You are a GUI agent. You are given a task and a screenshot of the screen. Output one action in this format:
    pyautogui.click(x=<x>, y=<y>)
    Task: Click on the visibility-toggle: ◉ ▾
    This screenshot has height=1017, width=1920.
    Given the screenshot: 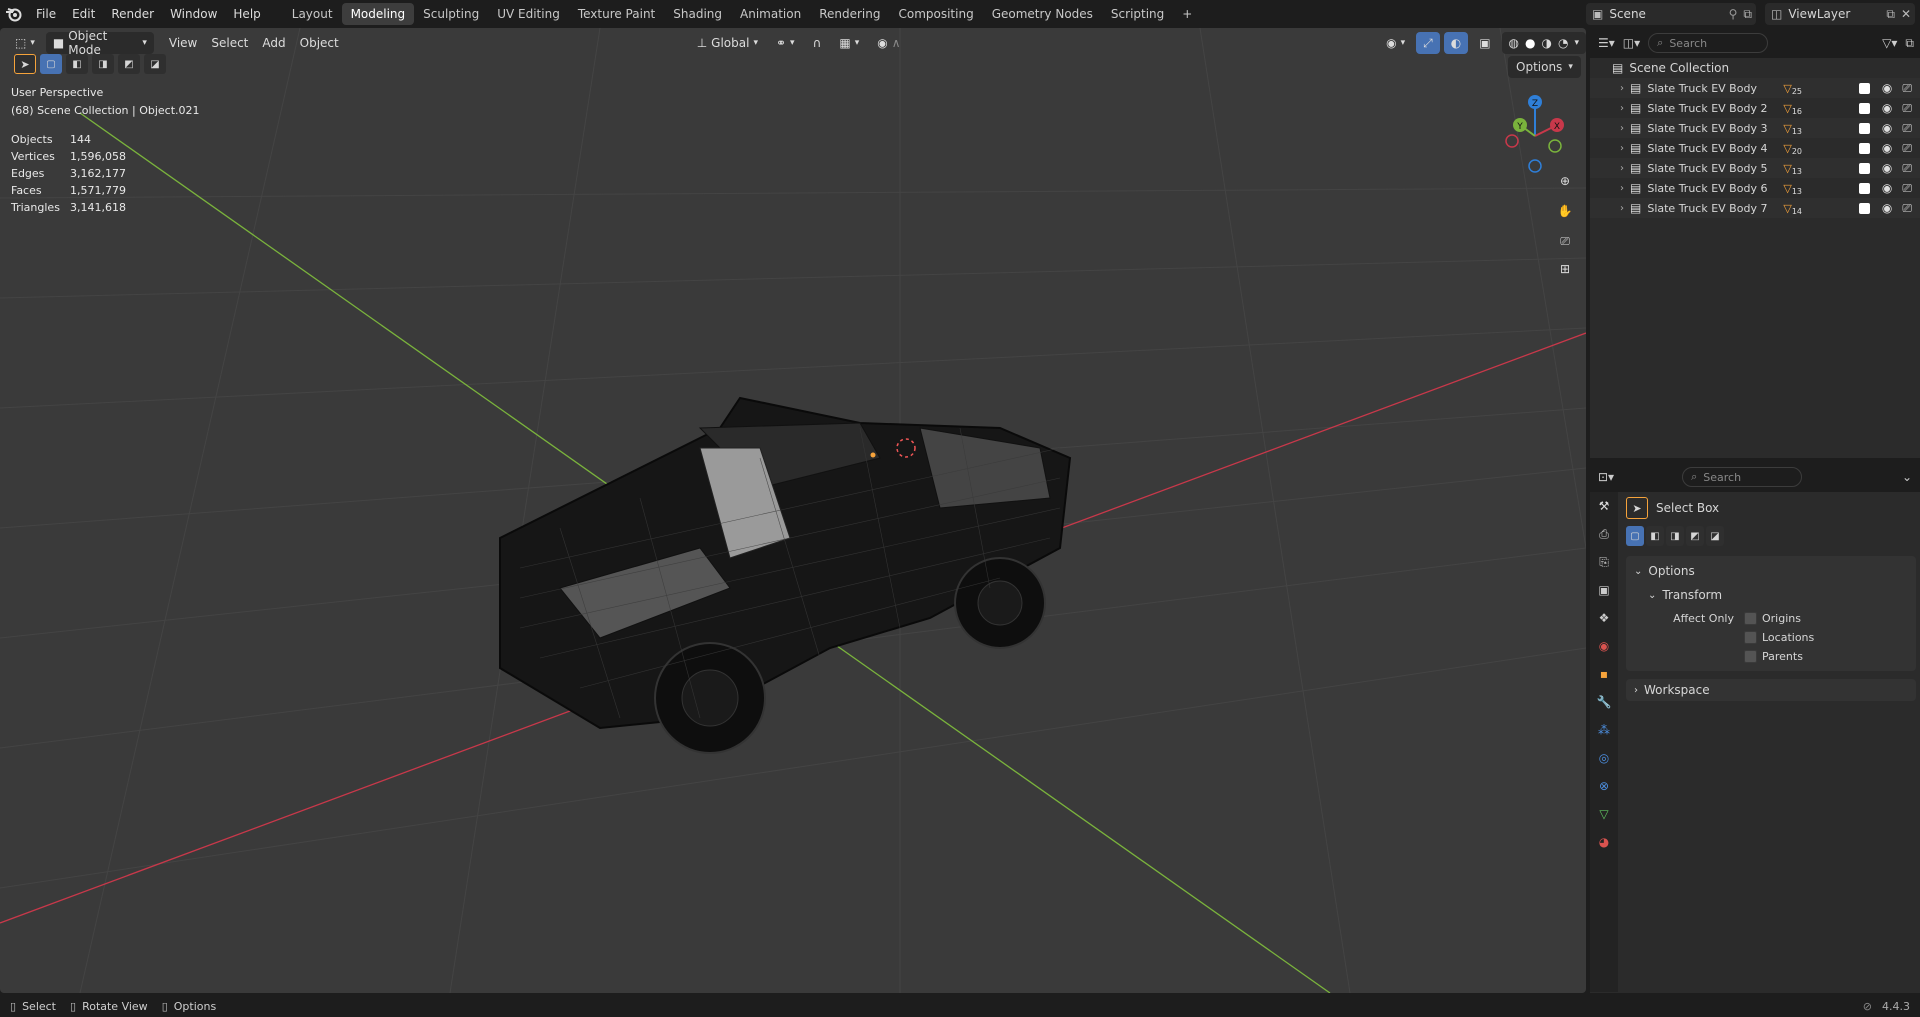 What is the action you would take?
    pyautogui.click(x=1395, y=43)
    